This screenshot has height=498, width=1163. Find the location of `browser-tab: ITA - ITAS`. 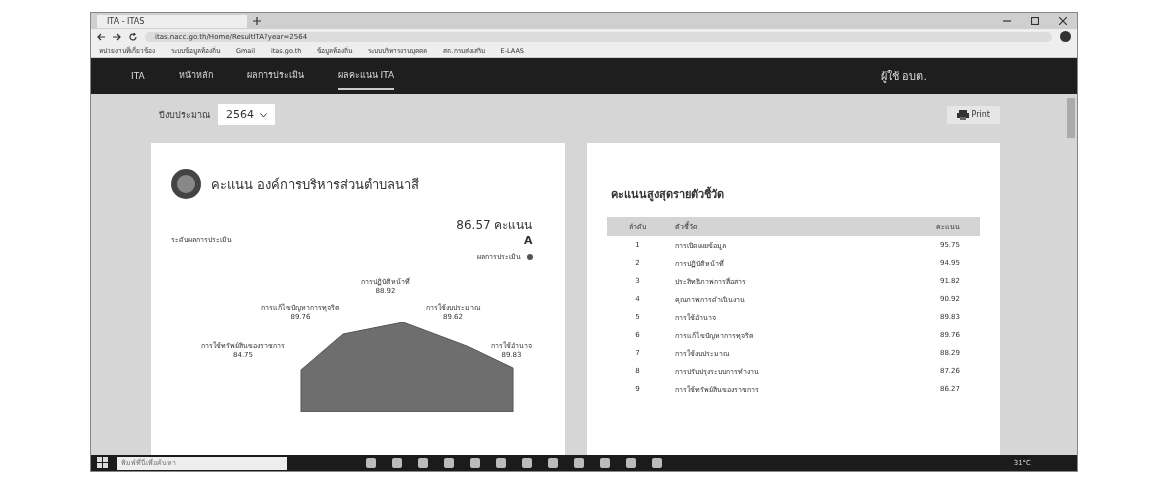

browser-tab: ITA - ITAS is located at coordinates (172, 21).